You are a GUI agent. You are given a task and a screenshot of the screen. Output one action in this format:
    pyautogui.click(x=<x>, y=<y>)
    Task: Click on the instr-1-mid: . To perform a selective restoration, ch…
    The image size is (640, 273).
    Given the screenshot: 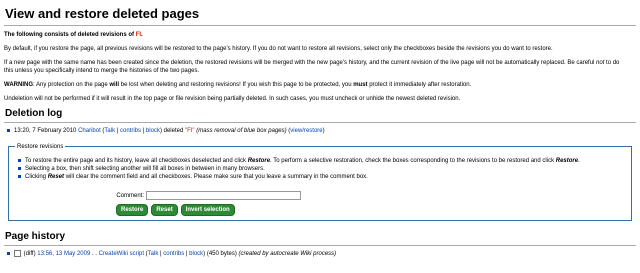 What is the action you would take?
    pyautogui.click(x=413, y=160)
    